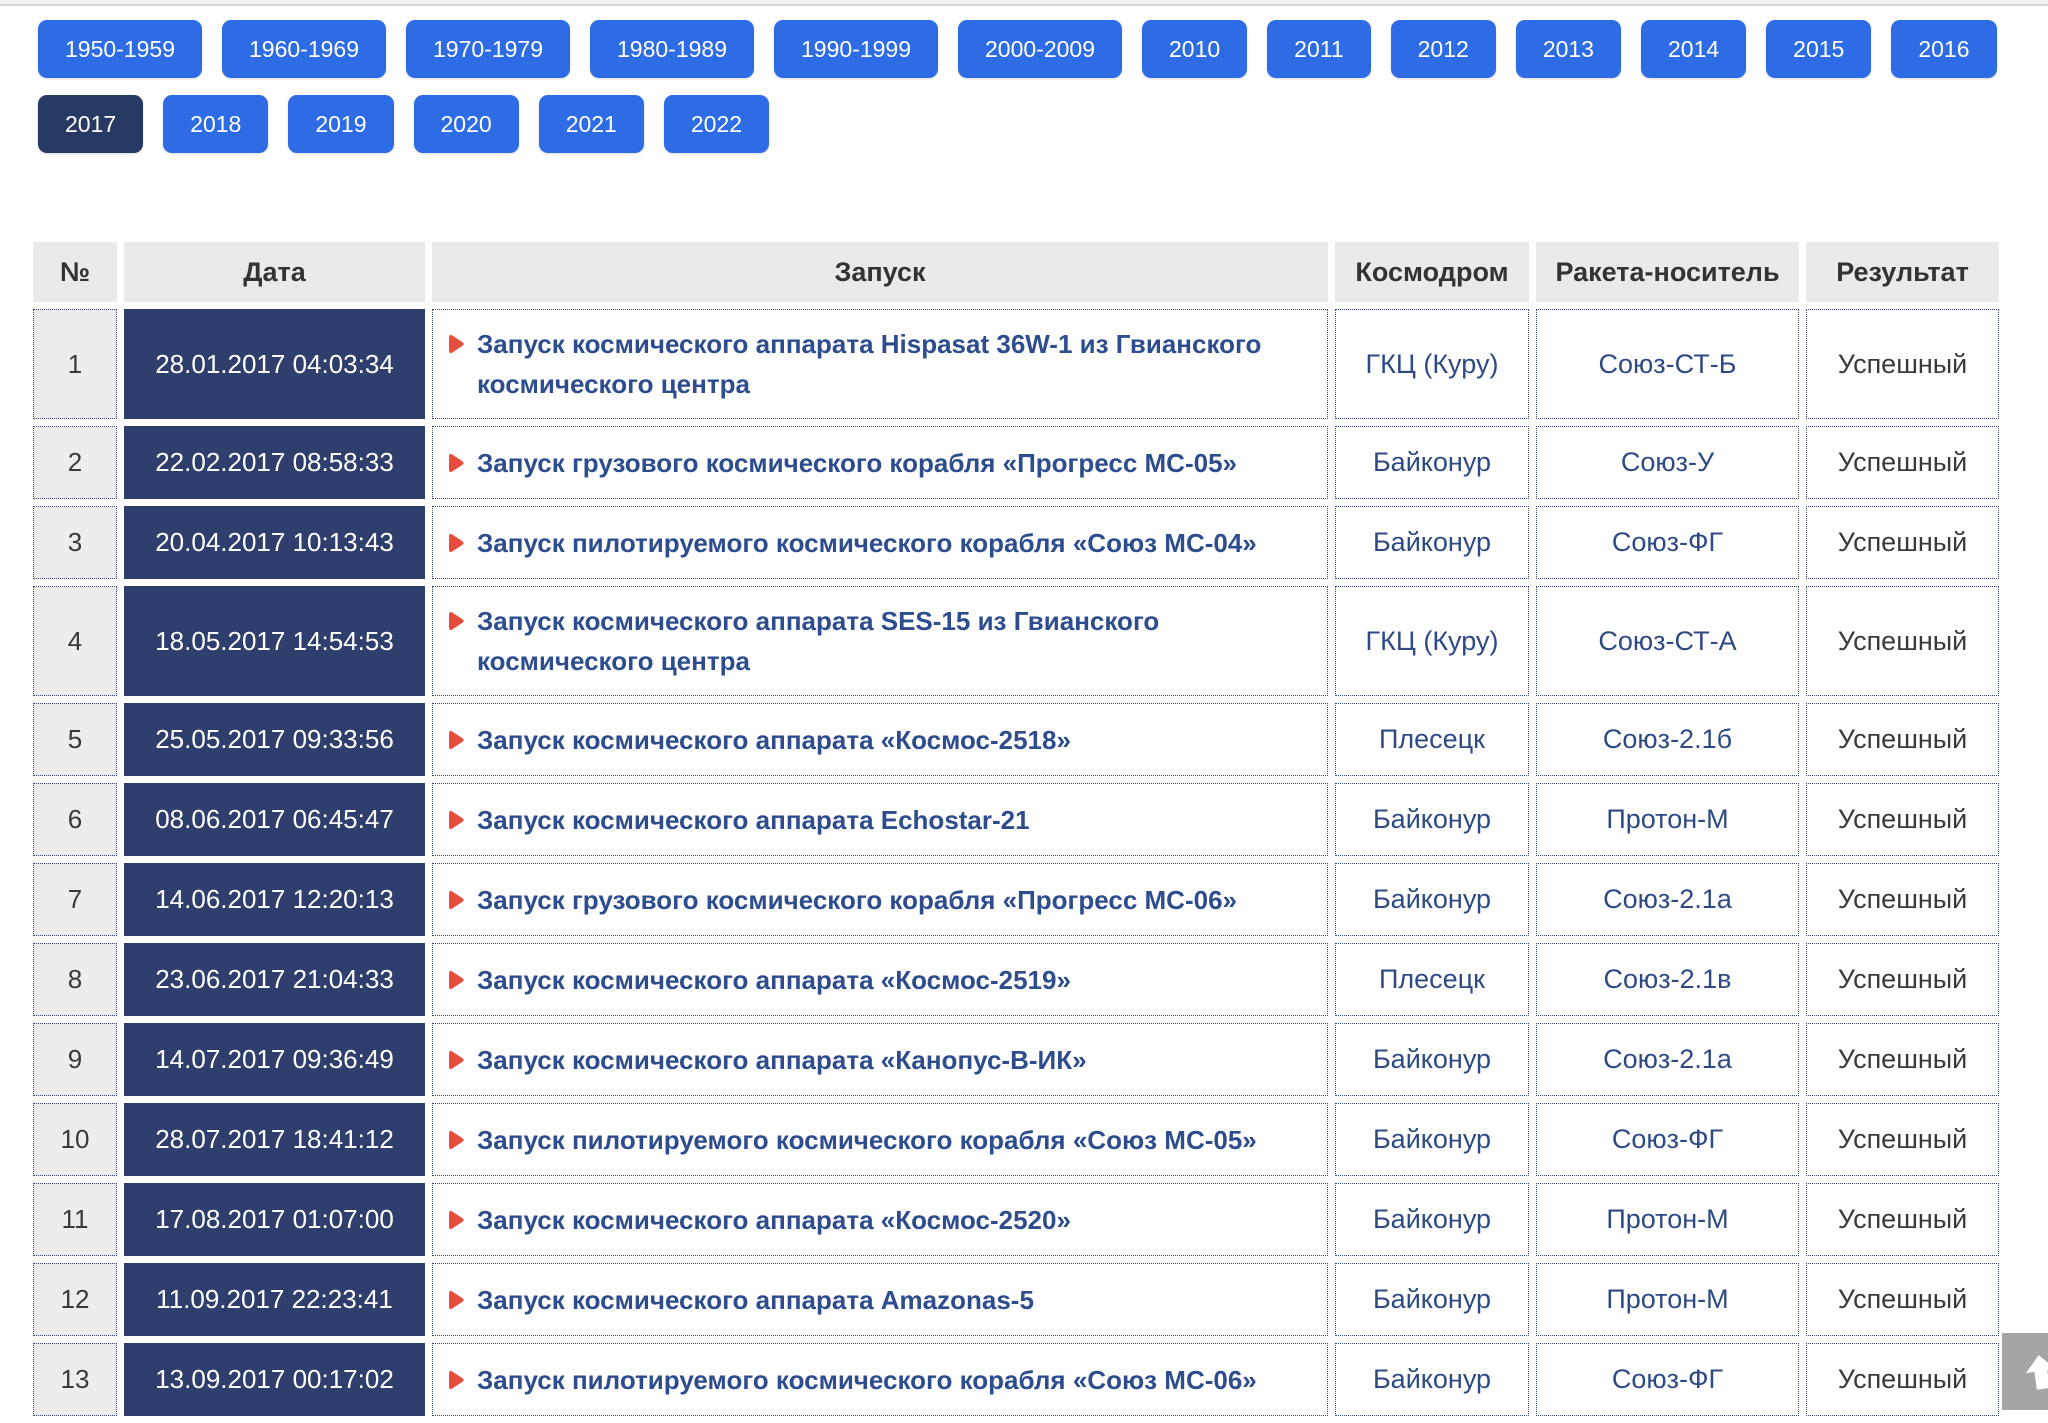 The height and width of the screenshot is (1423, 2048). Describe the element at coordinates (1194, 49) in the screenshot. I see `year-filter-2010: 2010` at that location.